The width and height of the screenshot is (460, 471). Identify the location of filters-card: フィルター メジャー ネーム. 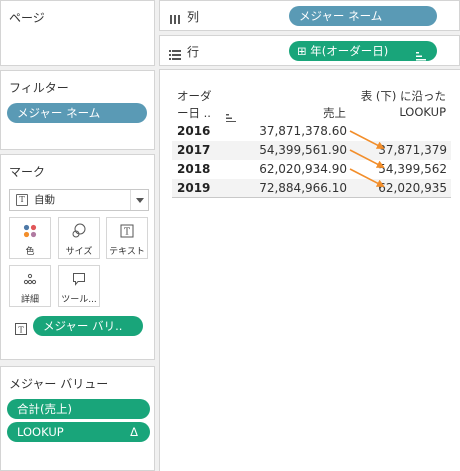
(77, 110).